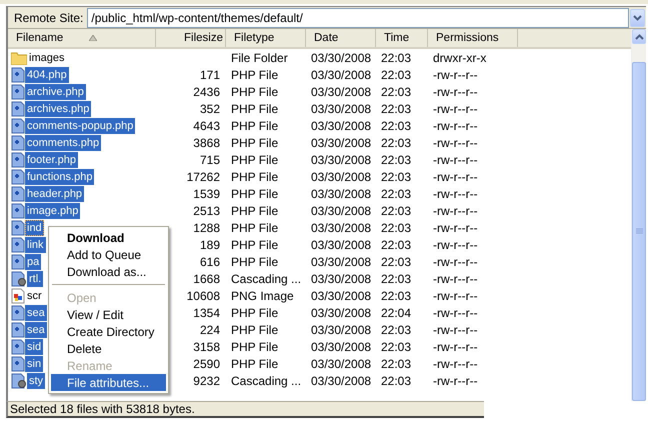 The width and height of the screenshot is (648, 428). What do you see at coordinates (47, 74) in the screenshot?
I see `file-name: 404.php` at bounding box center [47, 74].